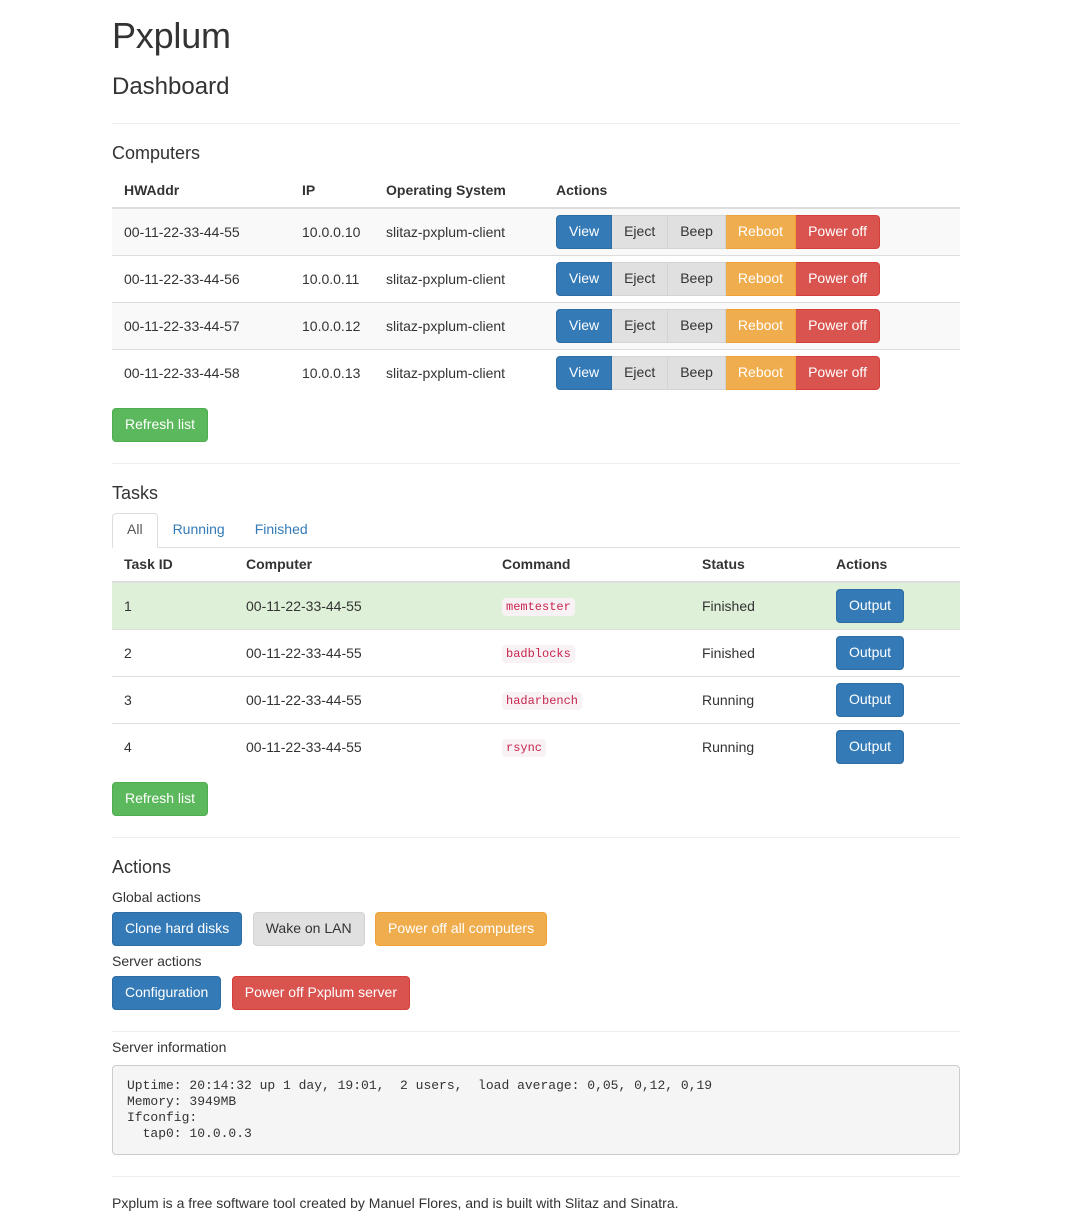 The image size is (1071, 1213). Describe the element at coordinates (332, 191) in the screenshot. I see `col-header-ip: IP` at that location.